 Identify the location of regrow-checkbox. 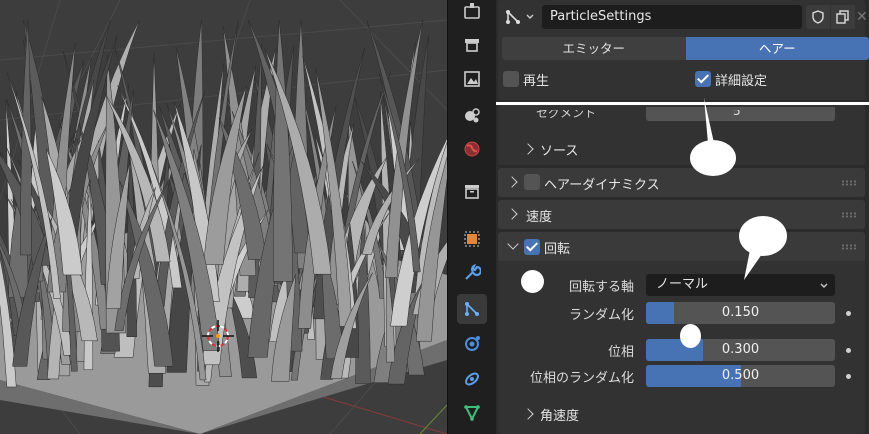
(511, 79).